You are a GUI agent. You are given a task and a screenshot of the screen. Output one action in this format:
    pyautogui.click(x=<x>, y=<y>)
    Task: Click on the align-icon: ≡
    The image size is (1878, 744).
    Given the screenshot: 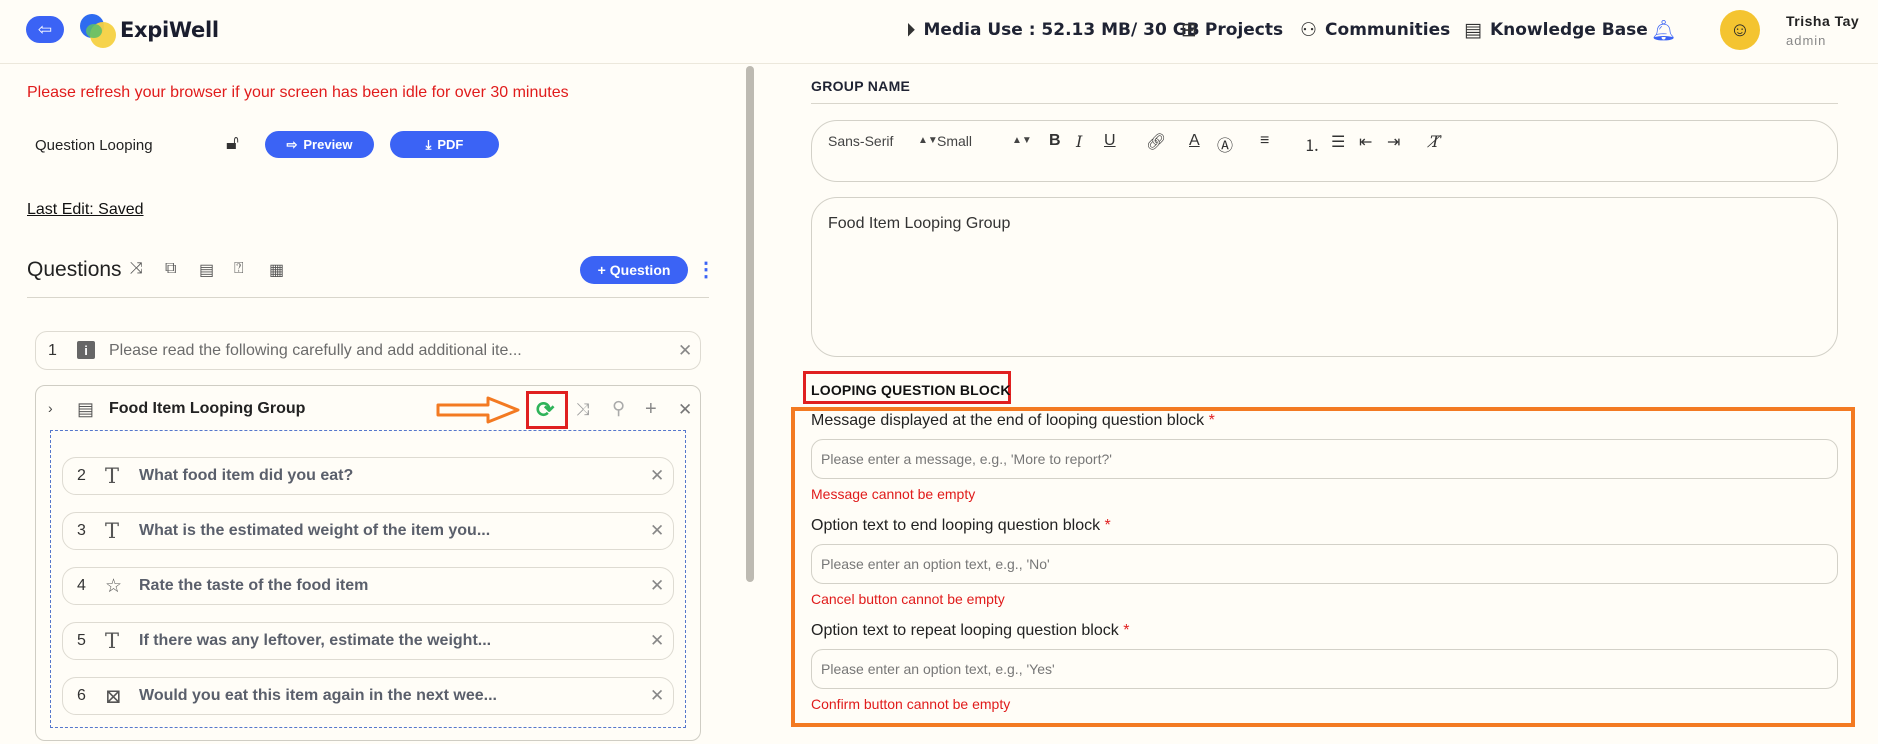 What is the action you would take?
    pyautogui.click(x=1264, y=141)
    